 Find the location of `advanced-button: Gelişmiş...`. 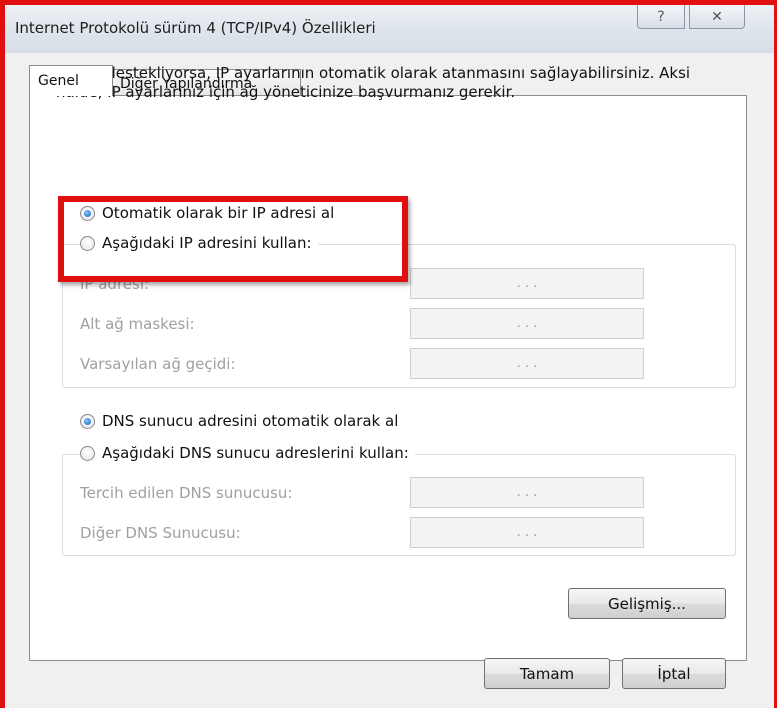

advanced-button: Gelişmiş... is located at coordinates (647, 603).